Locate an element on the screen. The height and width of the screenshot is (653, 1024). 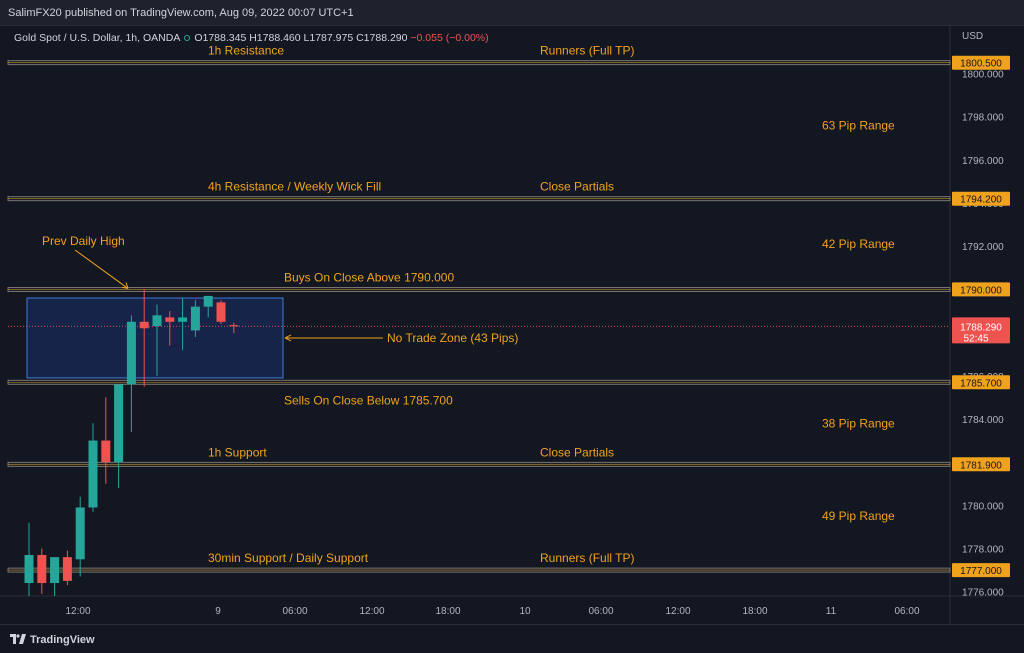
tradingview-logo: TradingView is located at coordinates (52, 639).